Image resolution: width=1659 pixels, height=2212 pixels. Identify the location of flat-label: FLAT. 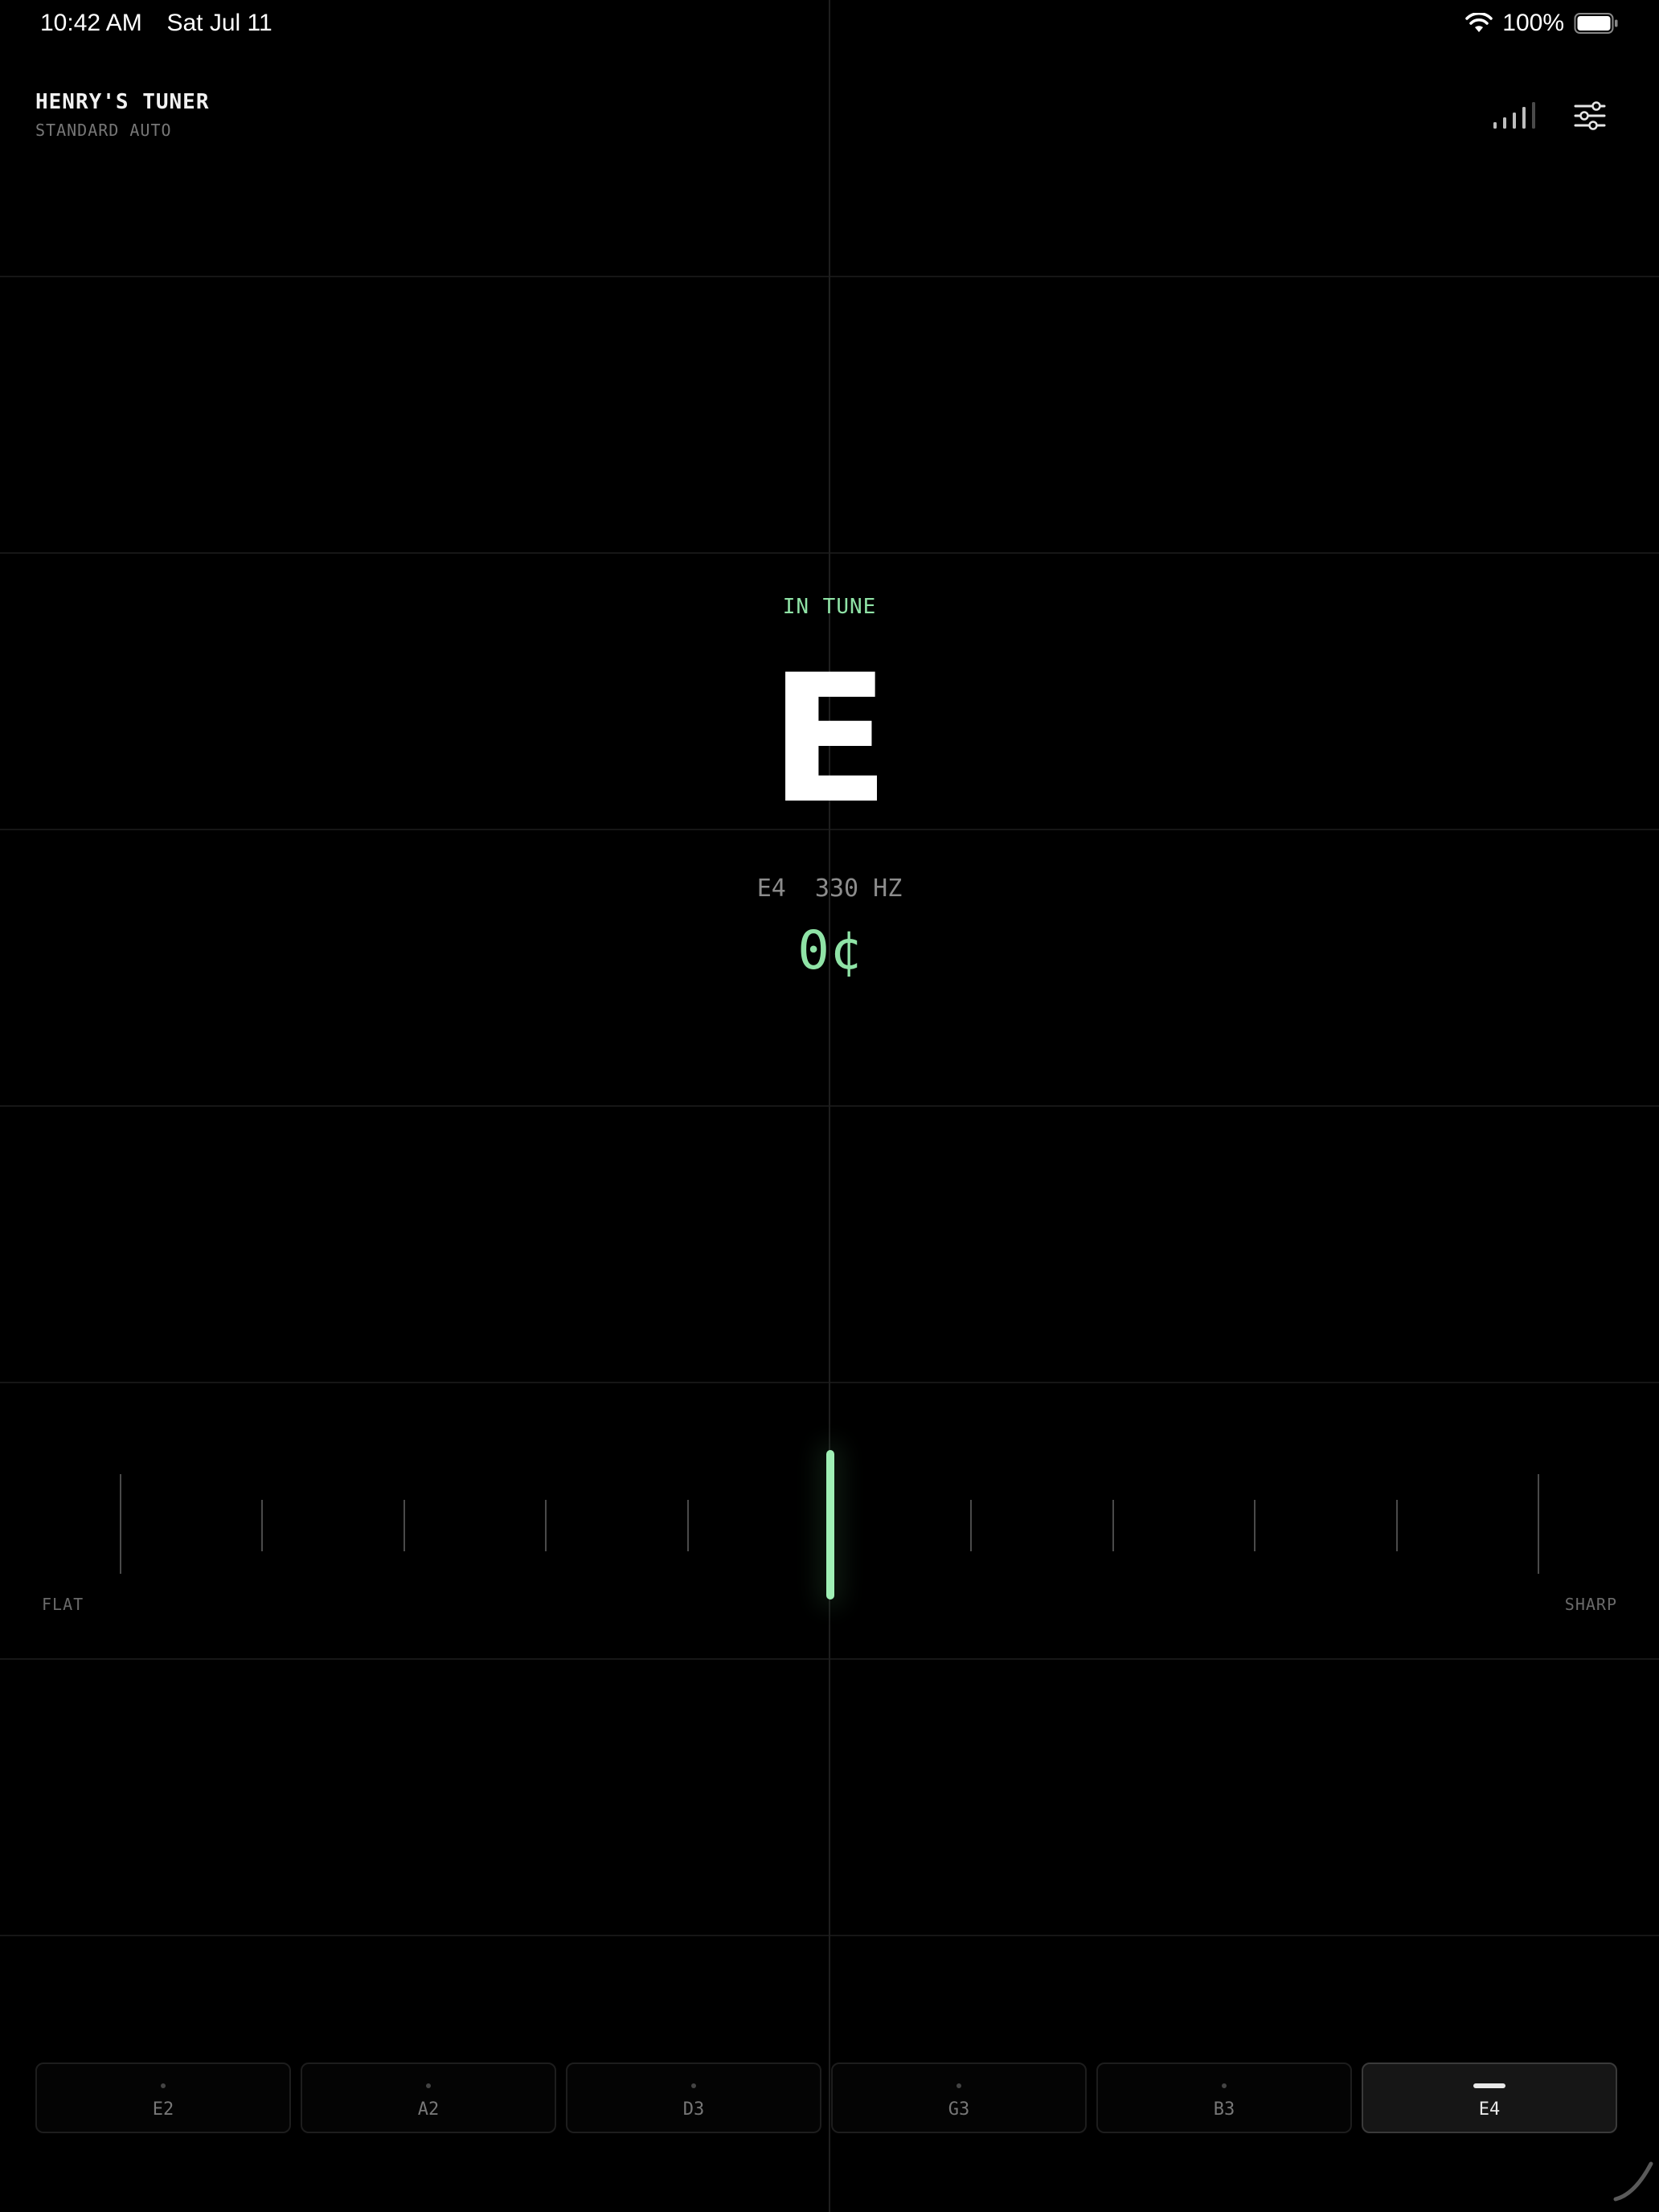
(63, 1604).